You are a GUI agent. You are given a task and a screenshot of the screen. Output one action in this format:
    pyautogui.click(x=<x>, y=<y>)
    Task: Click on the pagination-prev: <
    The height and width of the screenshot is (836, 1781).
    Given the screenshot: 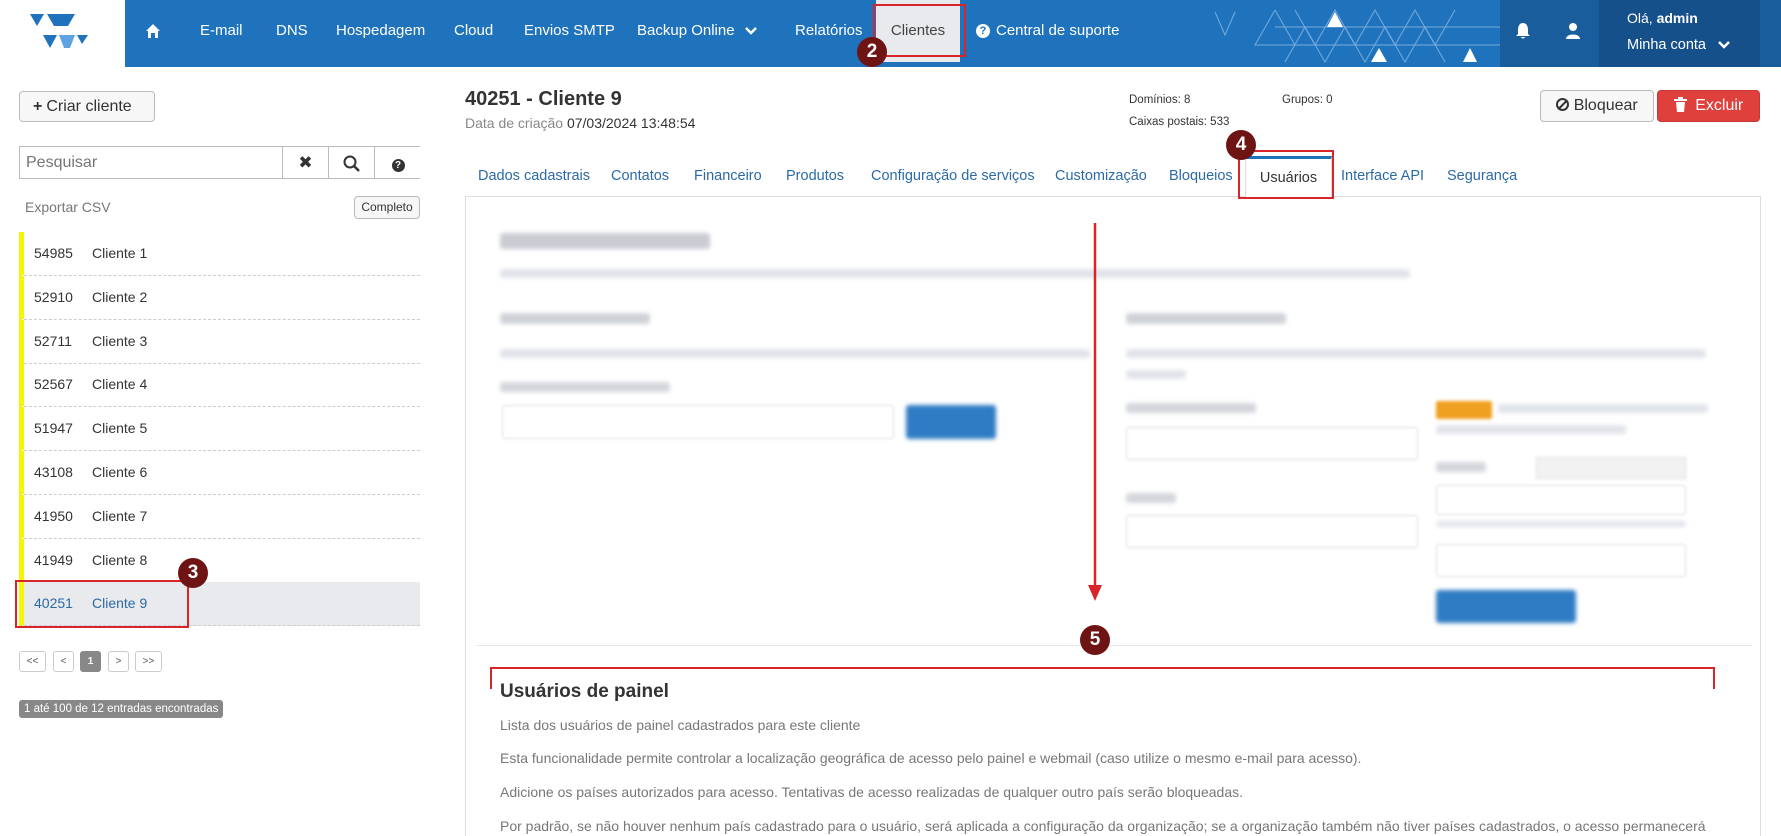 What is the action you would take?
    pyautogui.click(x=63, y=661)
    